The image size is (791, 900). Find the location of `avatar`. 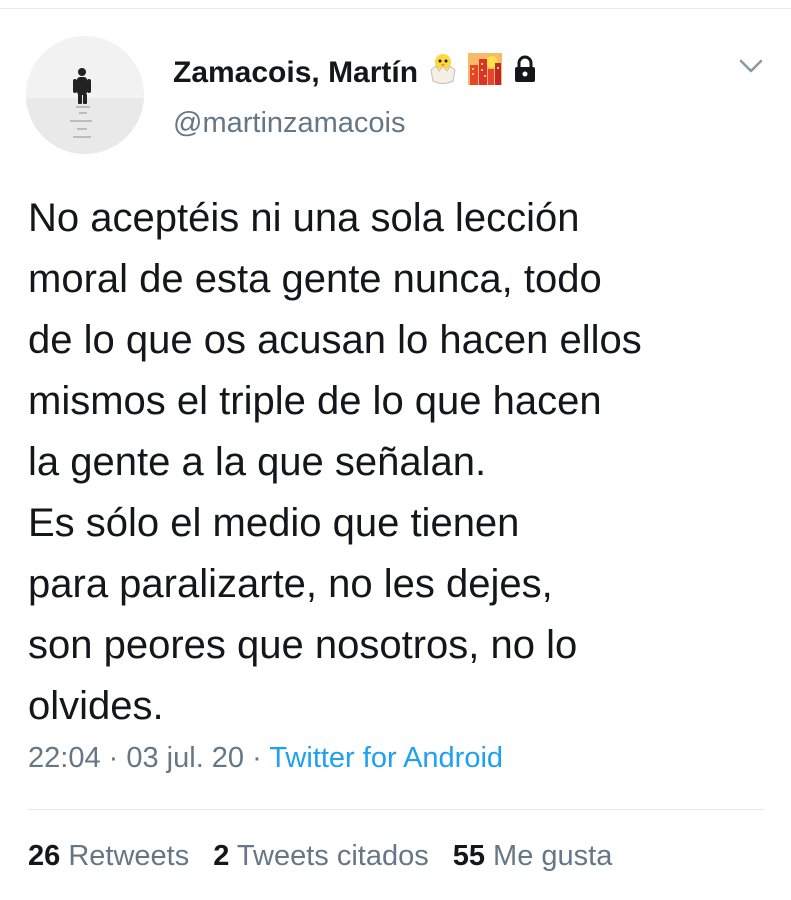

avatar is located at coordinates (85, 95).